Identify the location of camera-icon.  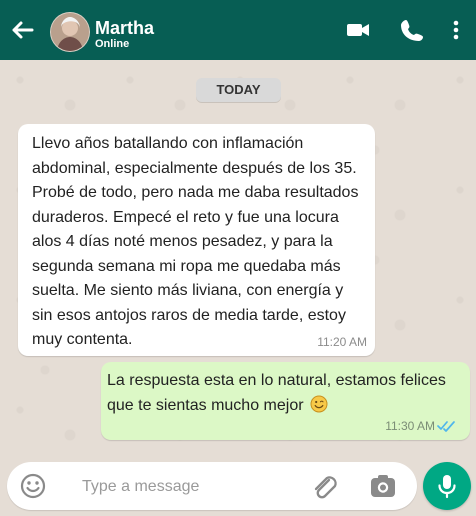
(383, 487).